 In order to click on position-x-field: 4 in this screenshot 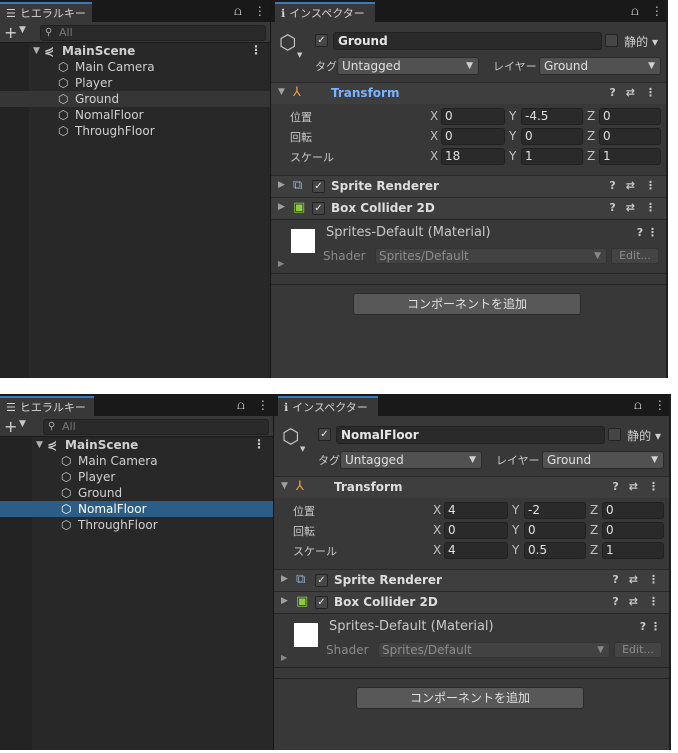, I will do `click(476, 510)`.